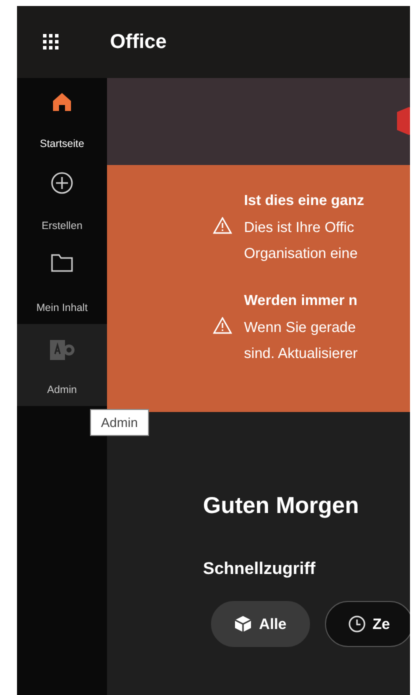  What do you see at coordinates (300, 328) in the screenshot?
I see `alert-text: Wenn Sie gerade` at bounding box center [300, 328].